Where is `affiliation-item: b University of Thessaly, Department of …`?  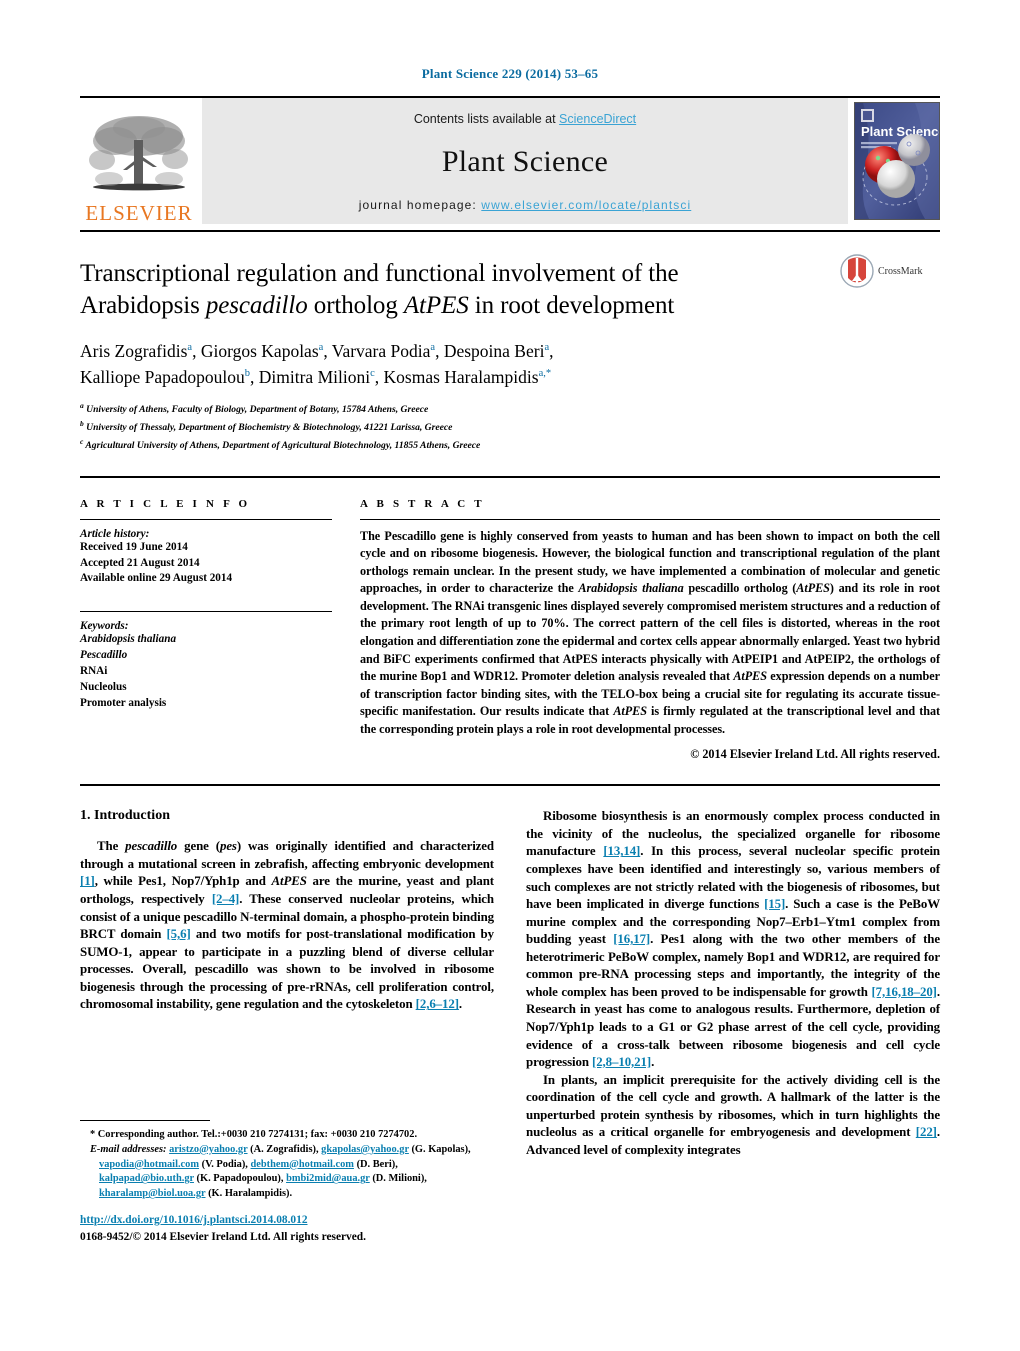
affiliation-item: b University of Thessaly, Department of … is located at coordinates (510, 427).